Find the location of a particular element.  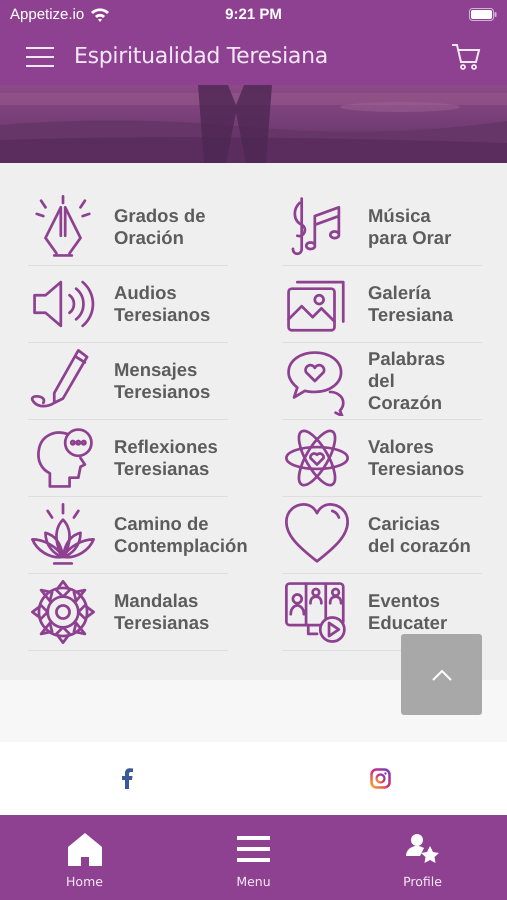

section-link: Mensajes Teresianos is located at coordinates (162, 381).